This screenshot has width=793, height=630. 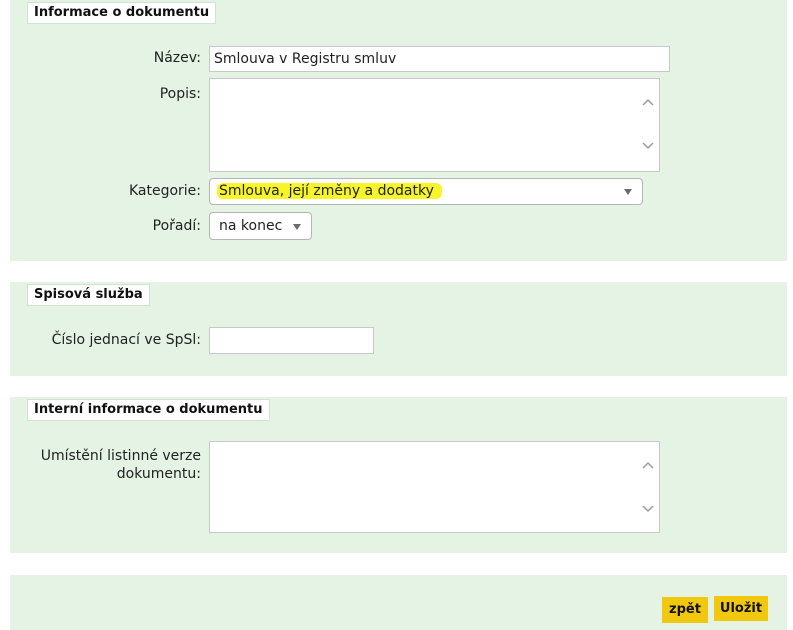 What do you see at coordinates (88, 295) in the screenshot?
I see `registry-title: Spisová služba` at bounding box center [88, 295].